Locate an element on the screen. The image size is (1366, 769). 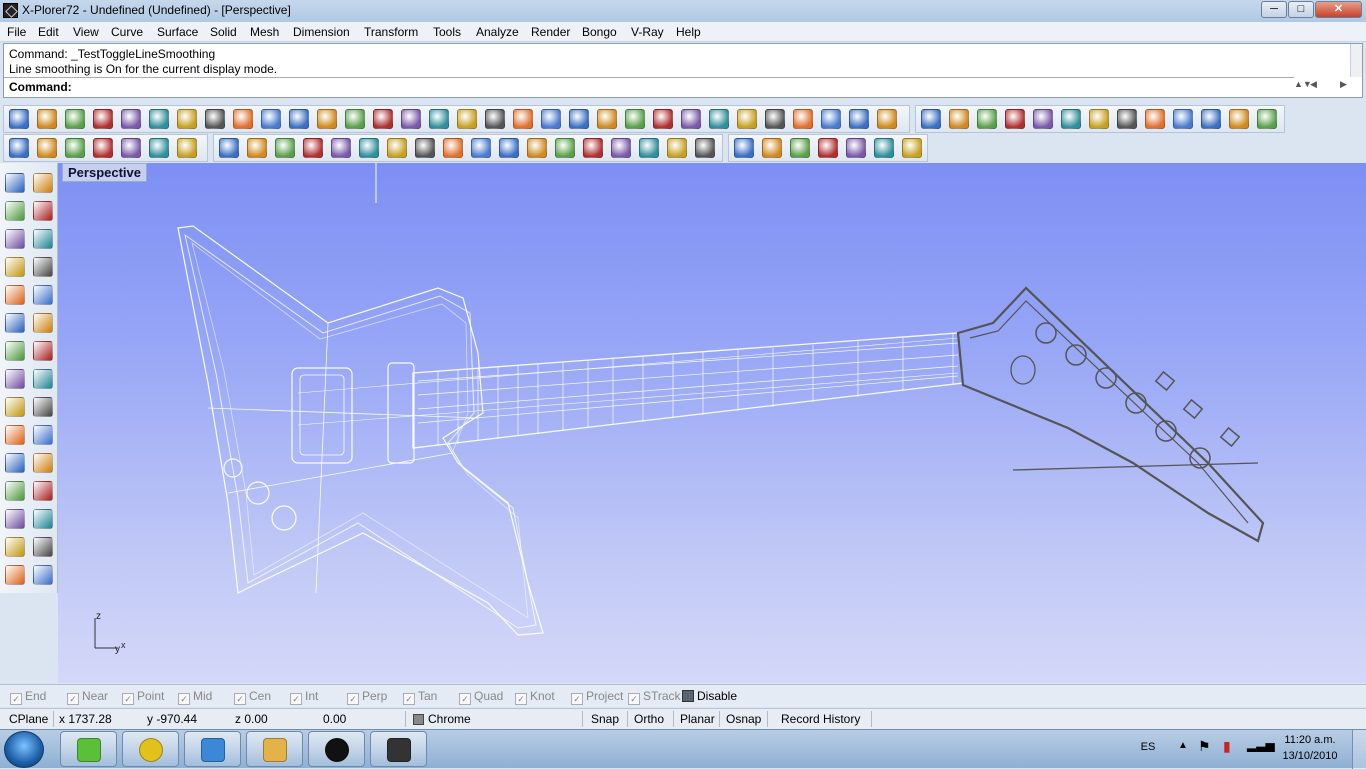
osnap-int: ✓ Int is located at coordinates (304, 697).